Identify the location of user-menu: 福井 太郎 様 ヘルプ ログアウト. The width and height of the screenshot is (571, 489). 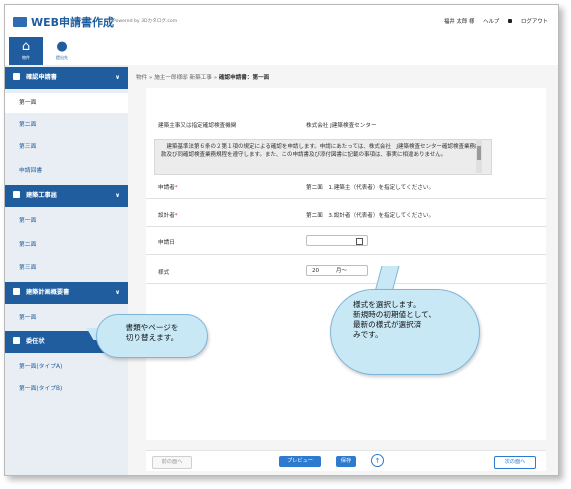
(492, 21).